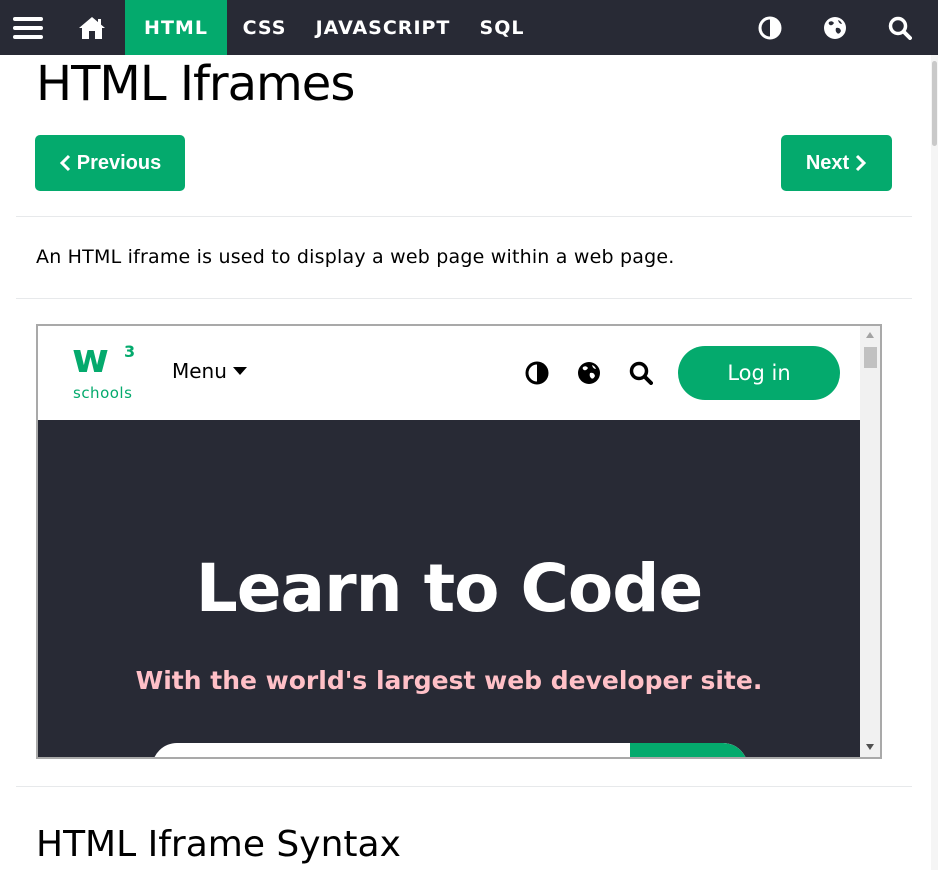  What do you see at coordinates (827, 162) in the screenshot?
I see `next-label: Next` at bounding box center [827, 162].